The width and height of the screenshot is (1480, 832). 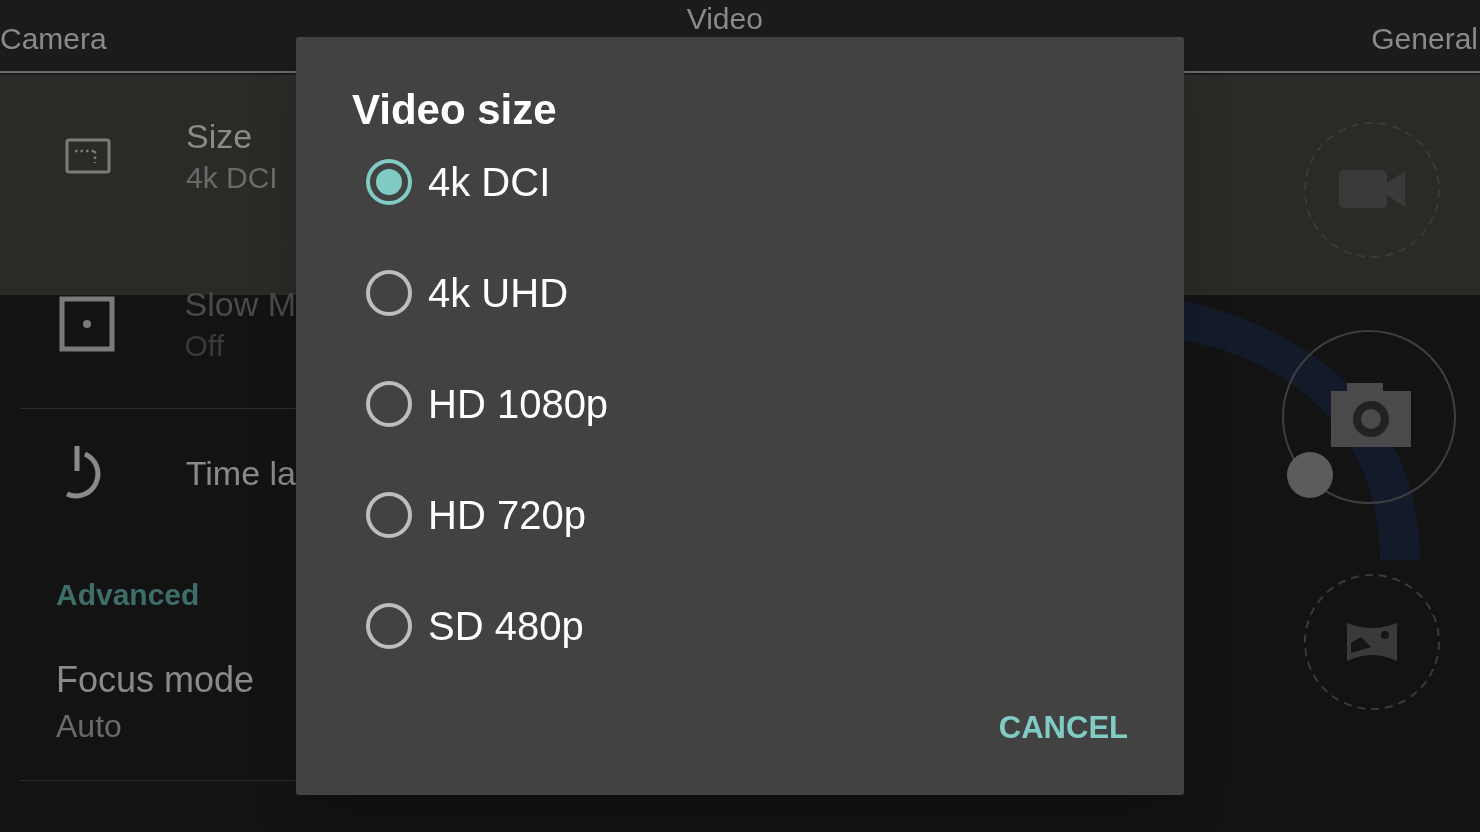 What do you see at coordinates (498, 292) in the screenshot?
I see `option-label: 4k UHD` at bounding box center [498, 292].